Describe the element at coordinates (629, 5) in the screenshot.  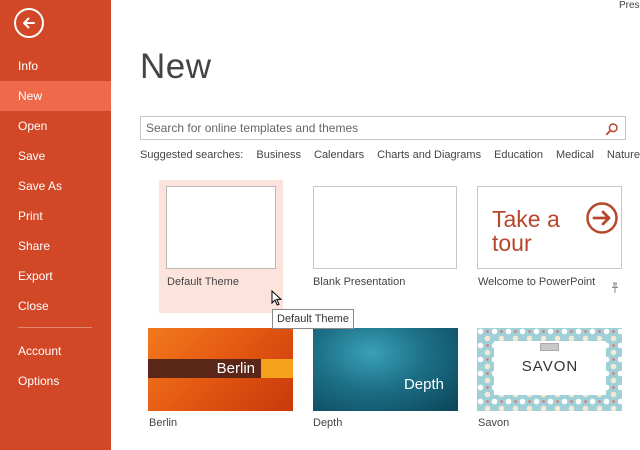
I see `window-title: Prese` at that location.